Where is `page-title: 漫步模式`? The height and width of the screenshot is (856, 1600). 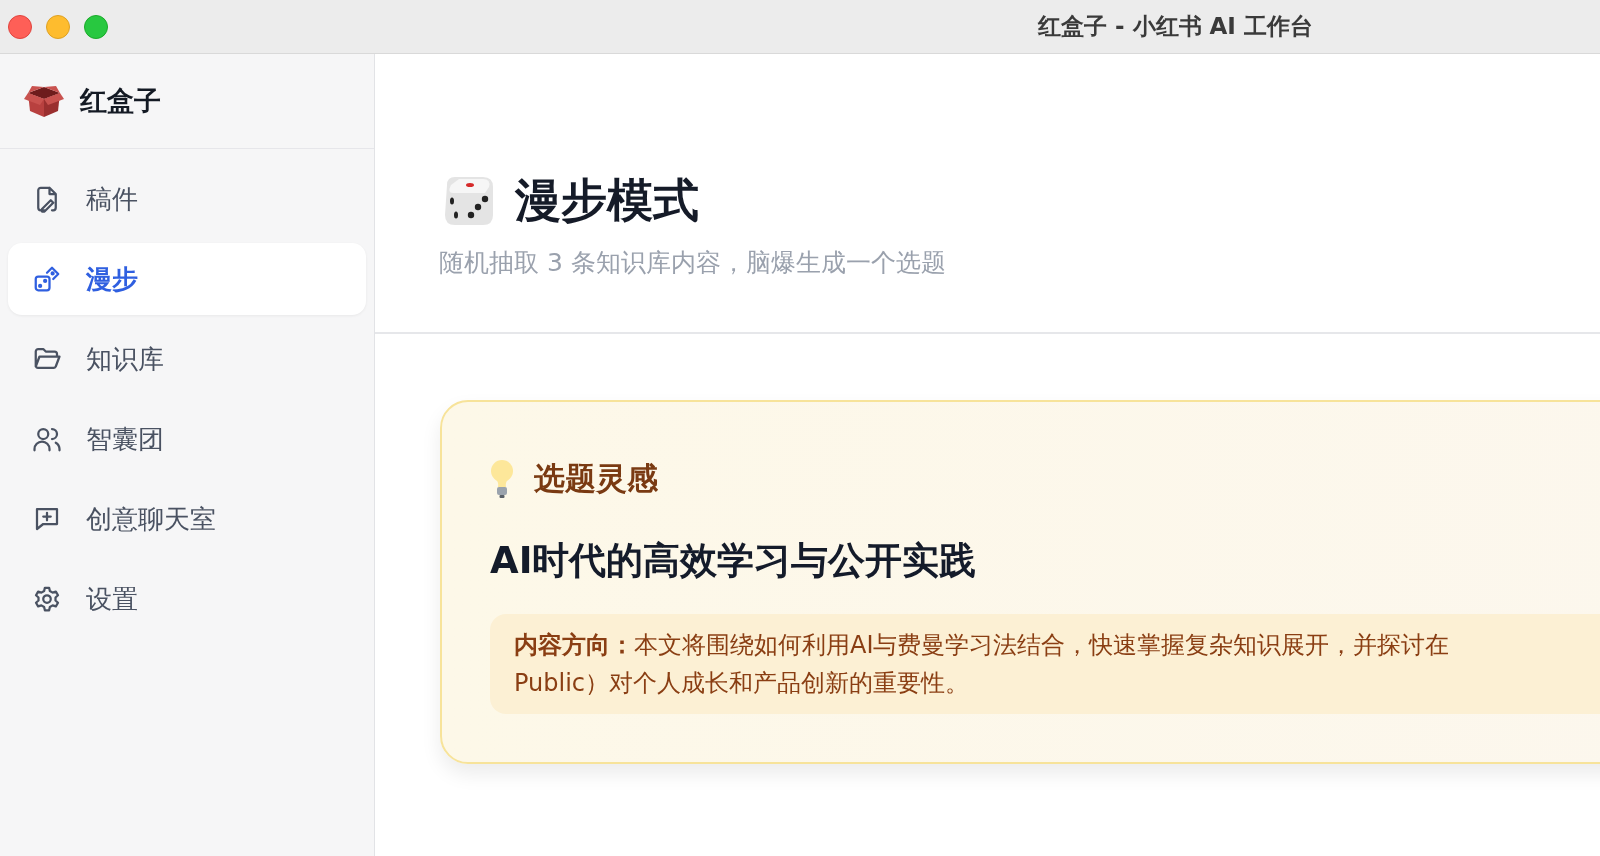 page-title: 漫步模式 is located at coordinates (607, 200).